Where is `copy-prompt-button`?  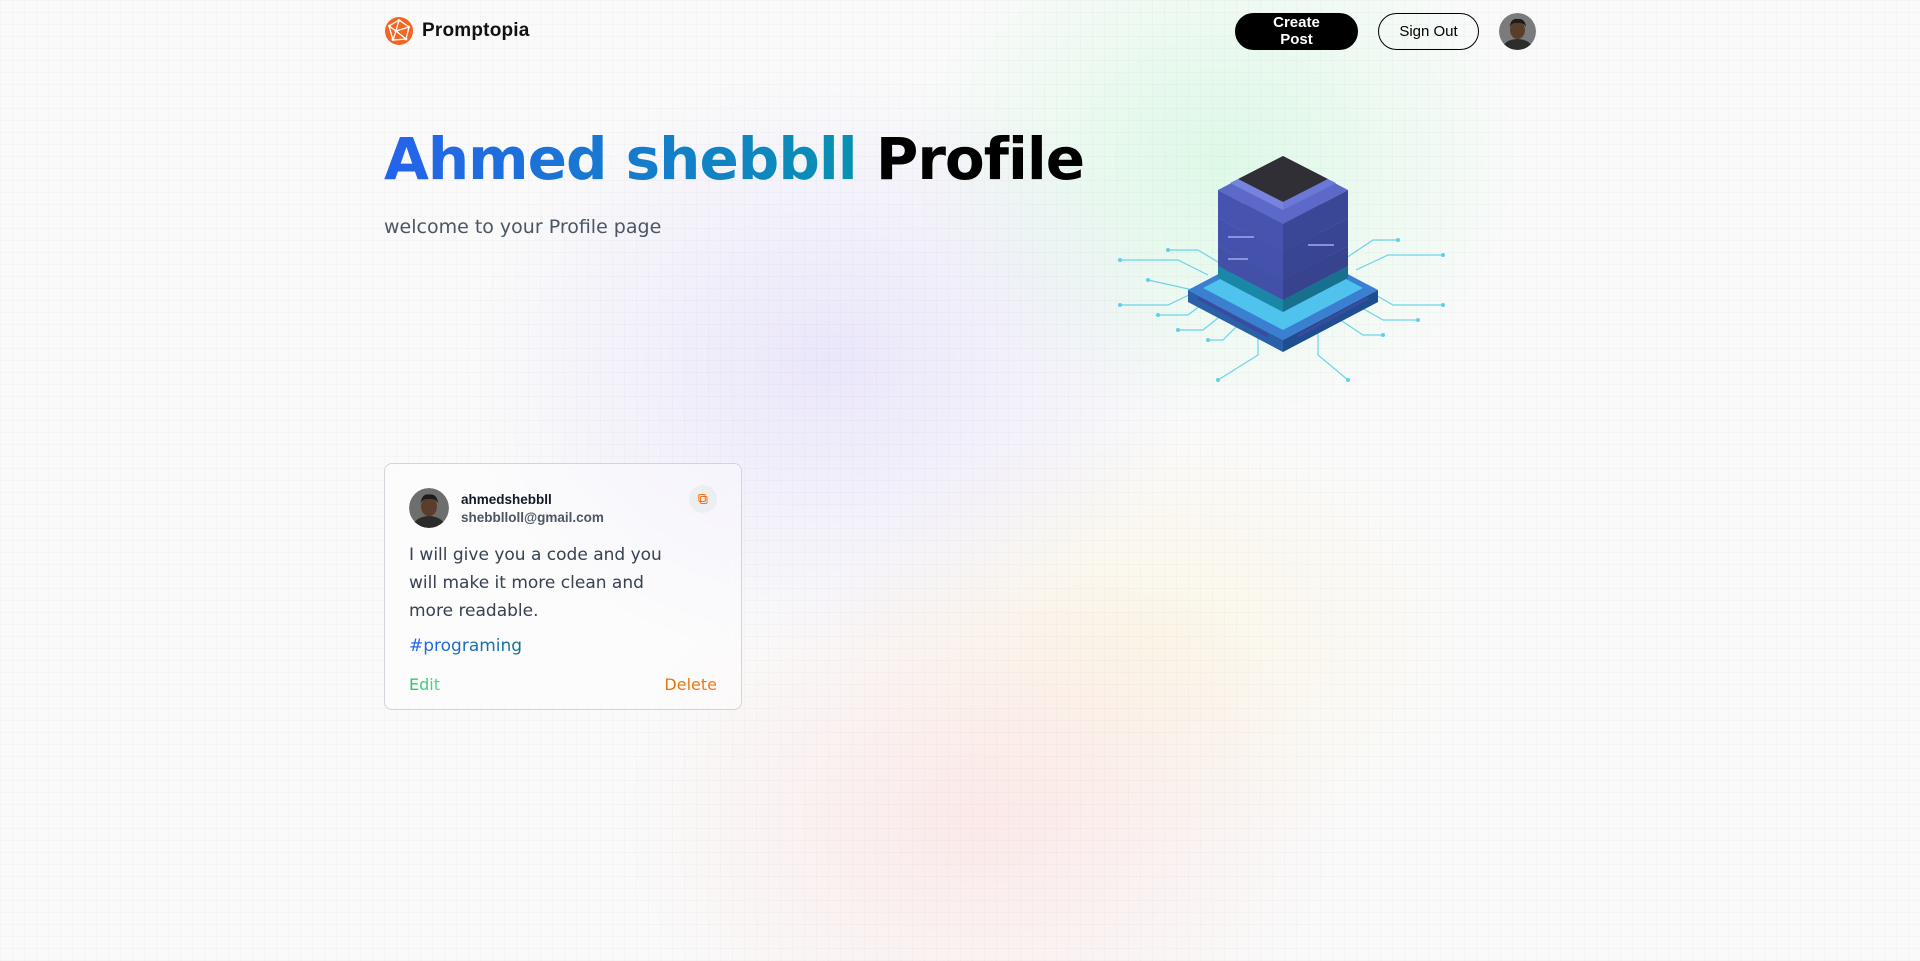 copy-prompt-button is located at coordinates (703, 499).